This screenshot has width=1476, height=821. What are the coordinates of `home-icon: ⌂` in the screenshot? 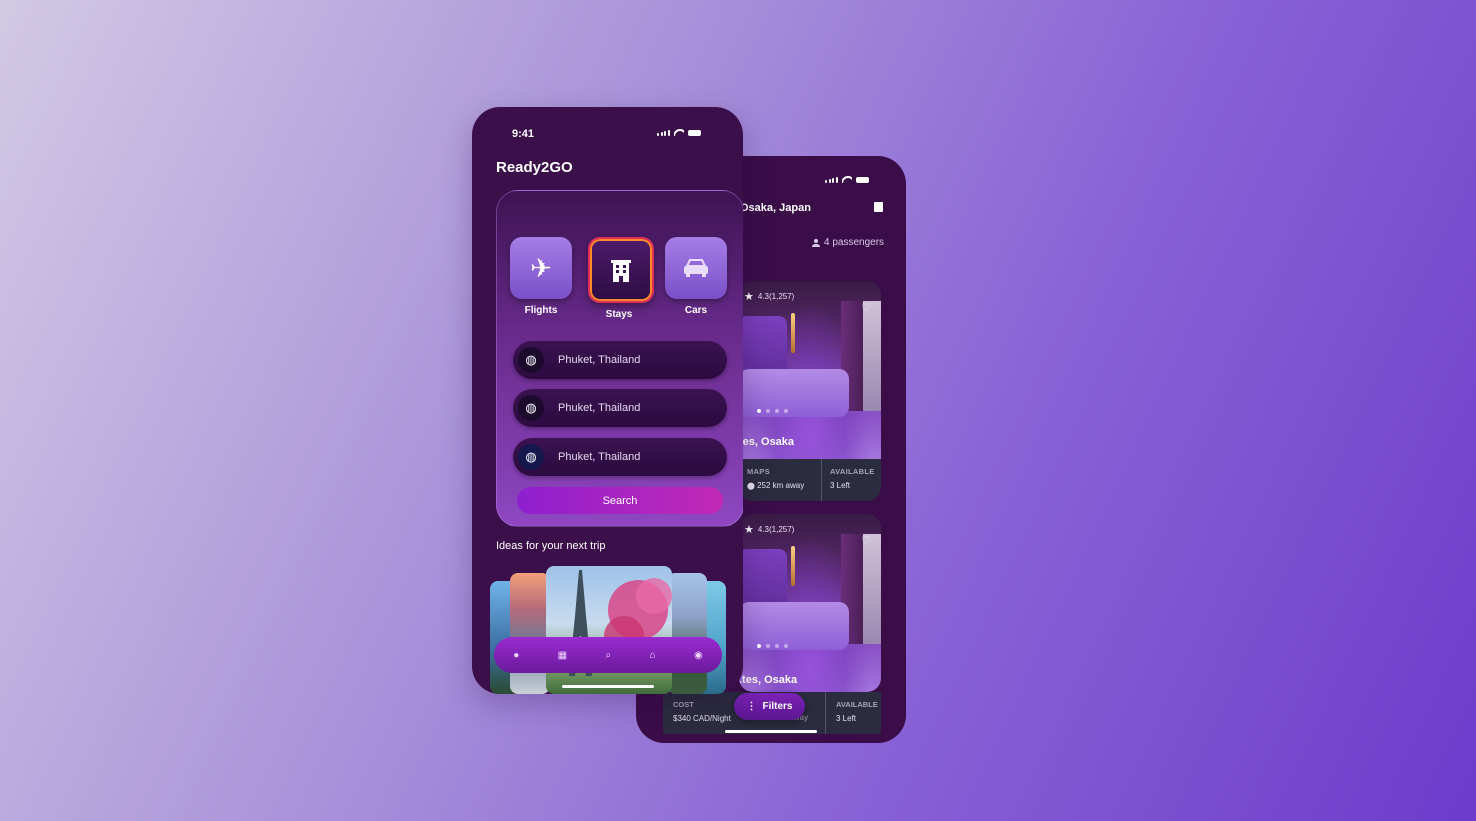 It's located at (653, 655).